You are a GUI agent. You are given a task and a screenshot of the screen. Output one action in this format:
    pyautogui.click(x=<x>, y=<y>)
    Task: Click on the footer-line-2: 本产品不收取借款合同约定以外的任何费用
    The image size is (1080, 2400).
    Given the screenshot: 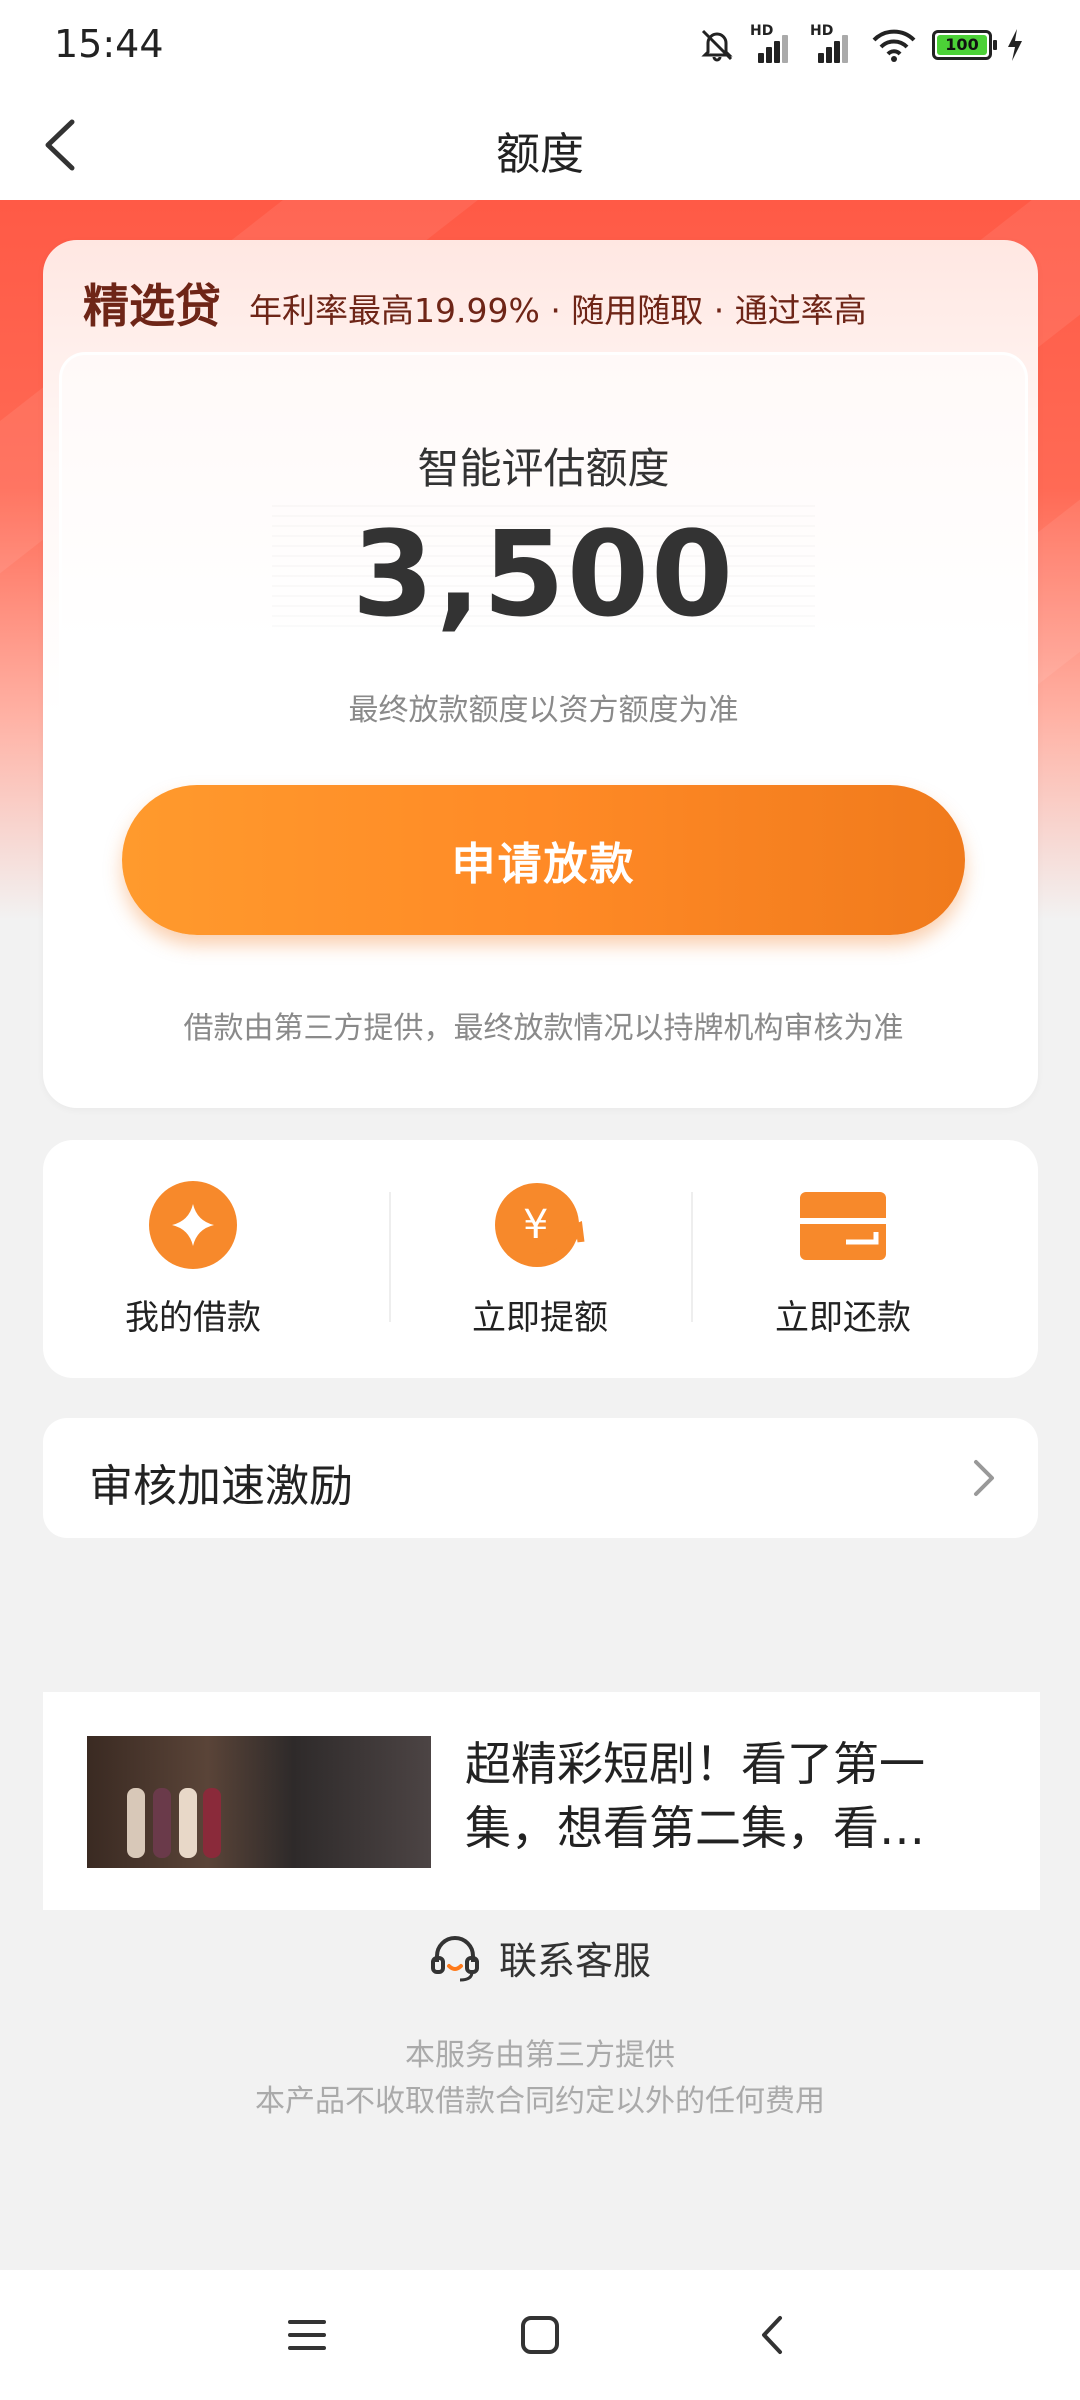 What is the action you would take?
    pyautogui.click(x=540, y=2101)
    